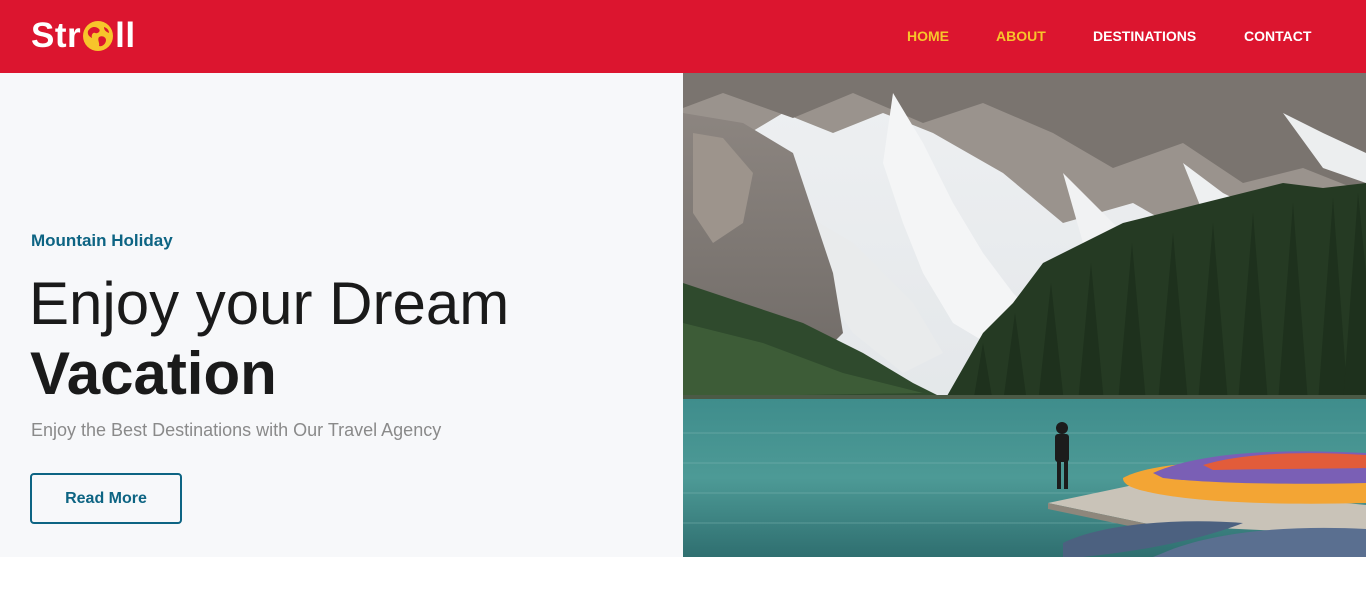 The image size is (1366, 607). I want to click on globe-icon, so click(98, 36).